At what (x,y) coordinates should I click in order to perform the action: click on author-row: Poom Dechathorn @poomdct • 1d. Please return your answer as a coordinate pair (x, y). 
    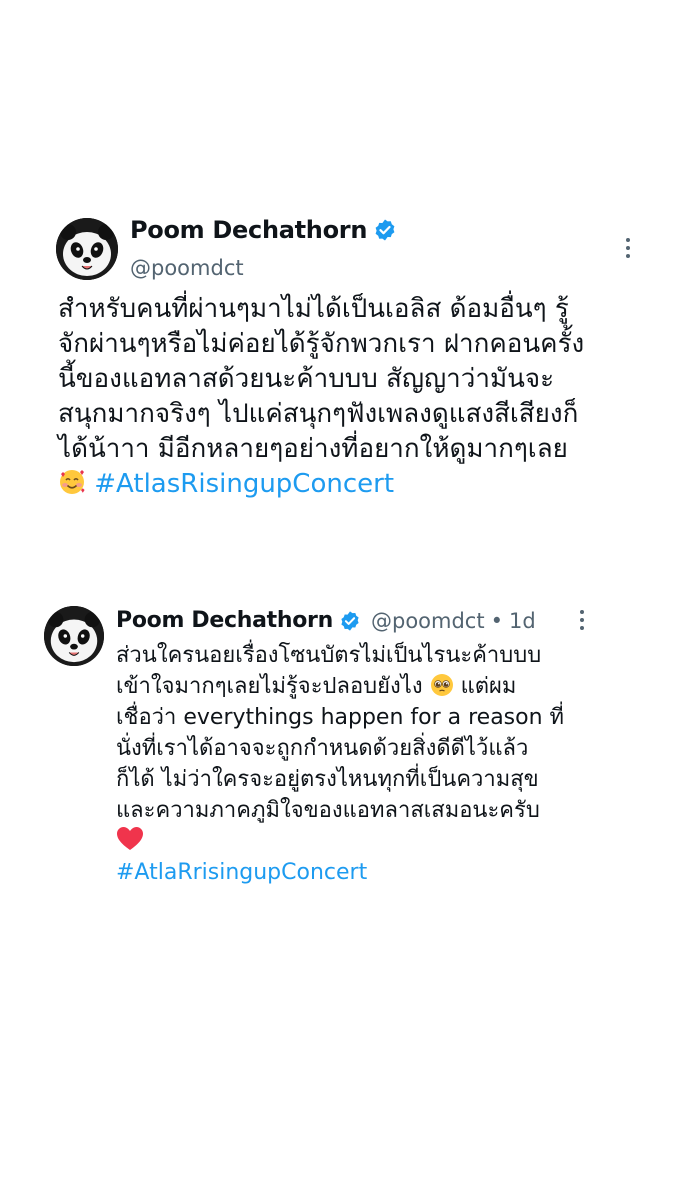
    Looking at the image, I should click on (326, 620).